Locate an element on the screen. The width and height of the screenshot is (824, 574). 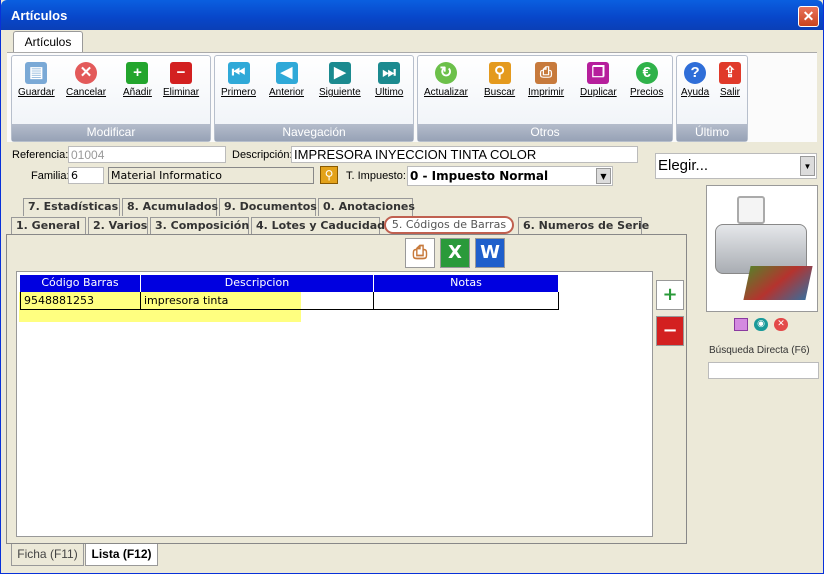
group-label-ultimo: Último is located at coordinates (712, 132).